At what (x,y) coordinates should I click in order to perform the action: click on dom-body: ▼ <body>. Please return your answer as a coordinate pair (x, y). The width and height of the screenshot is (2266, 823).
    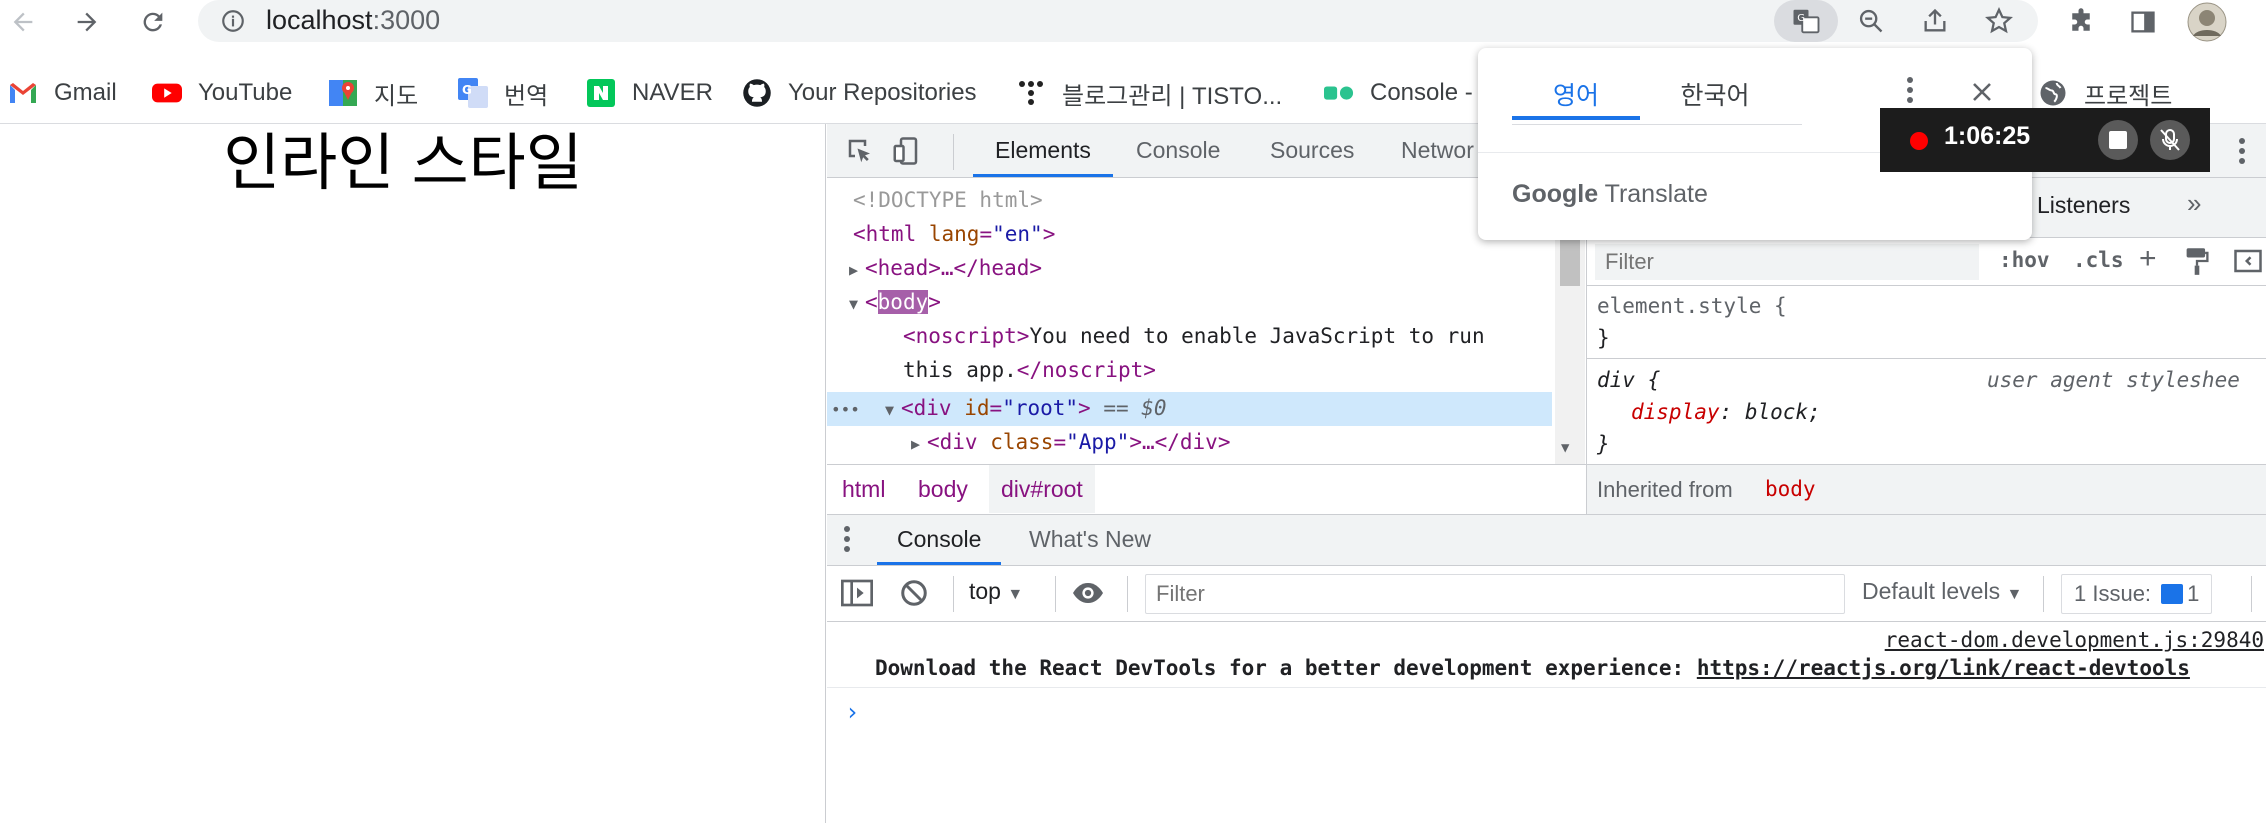
    Looking at the image, I should click on (895, 303).